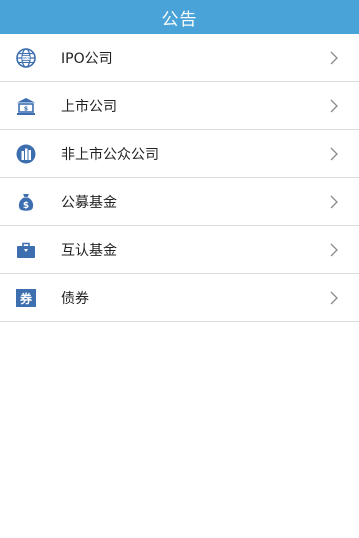 This screenshot has height=538, width=359. Describe the element at coordinates (179, 154) in the screenshot. I see `list-item-unlisted-public-company: 非上市公众公司` at that location.